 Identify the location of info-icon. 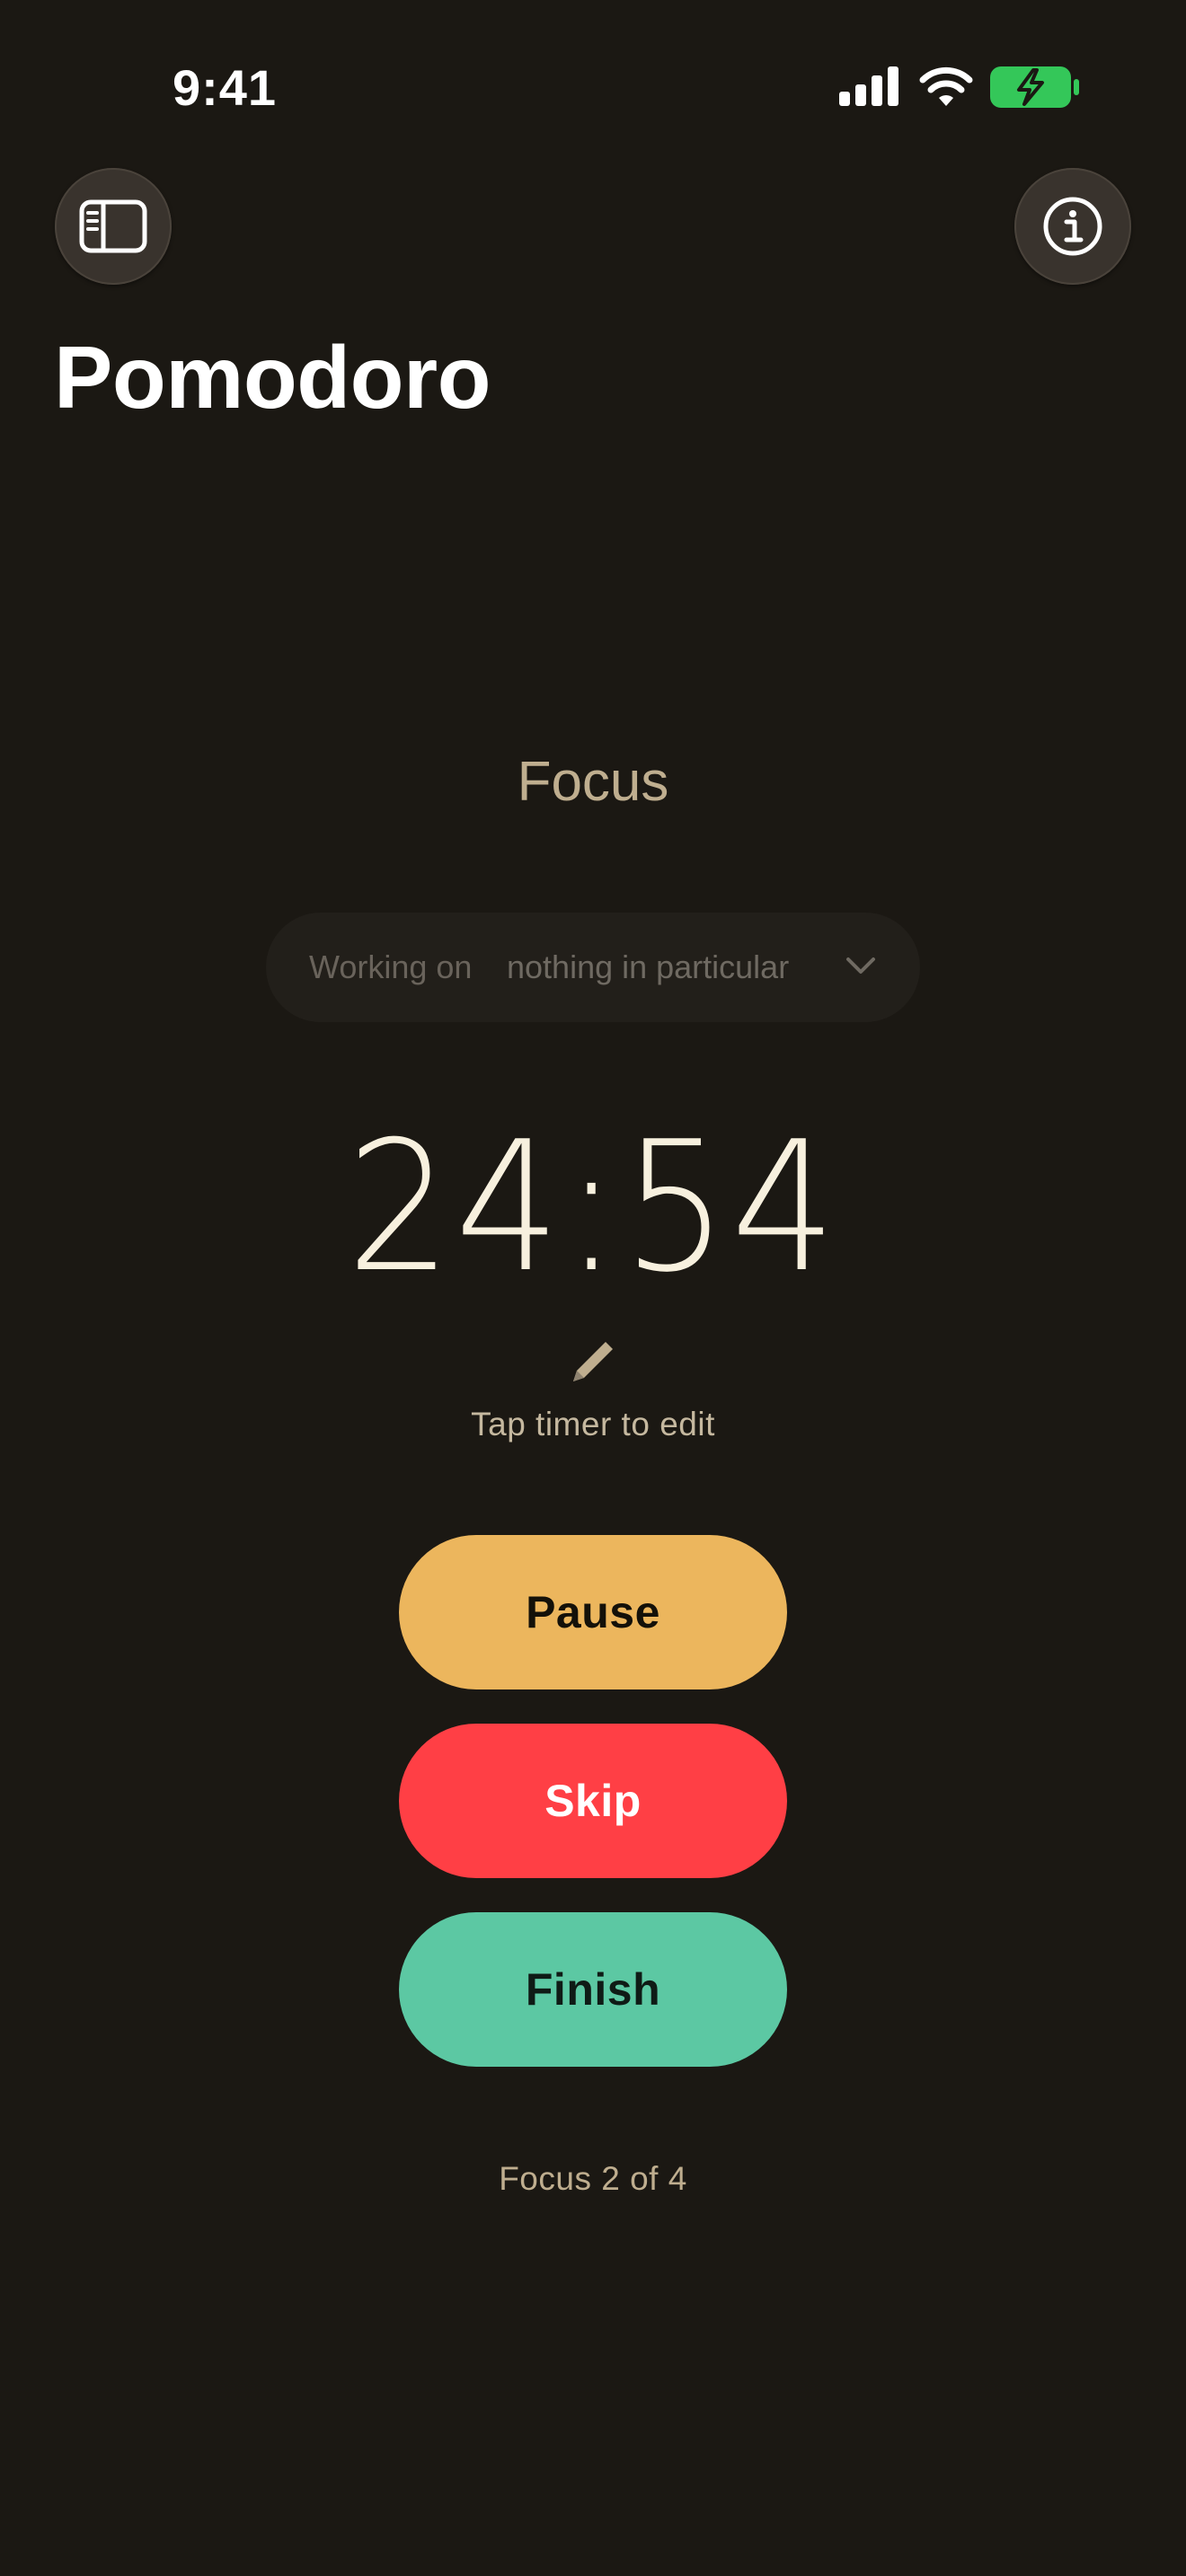
(1072, 226).